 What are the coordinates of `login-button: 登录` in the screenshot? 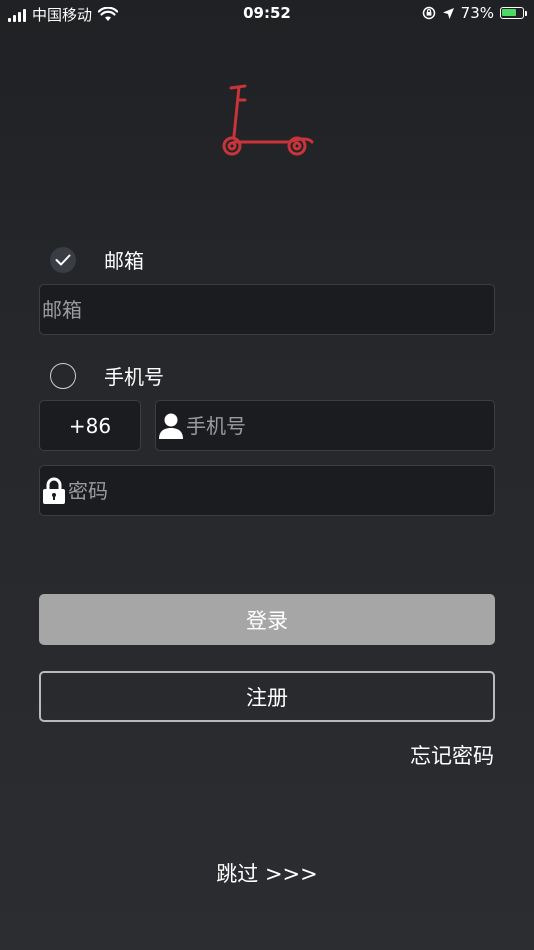 It's located at (267, 619).